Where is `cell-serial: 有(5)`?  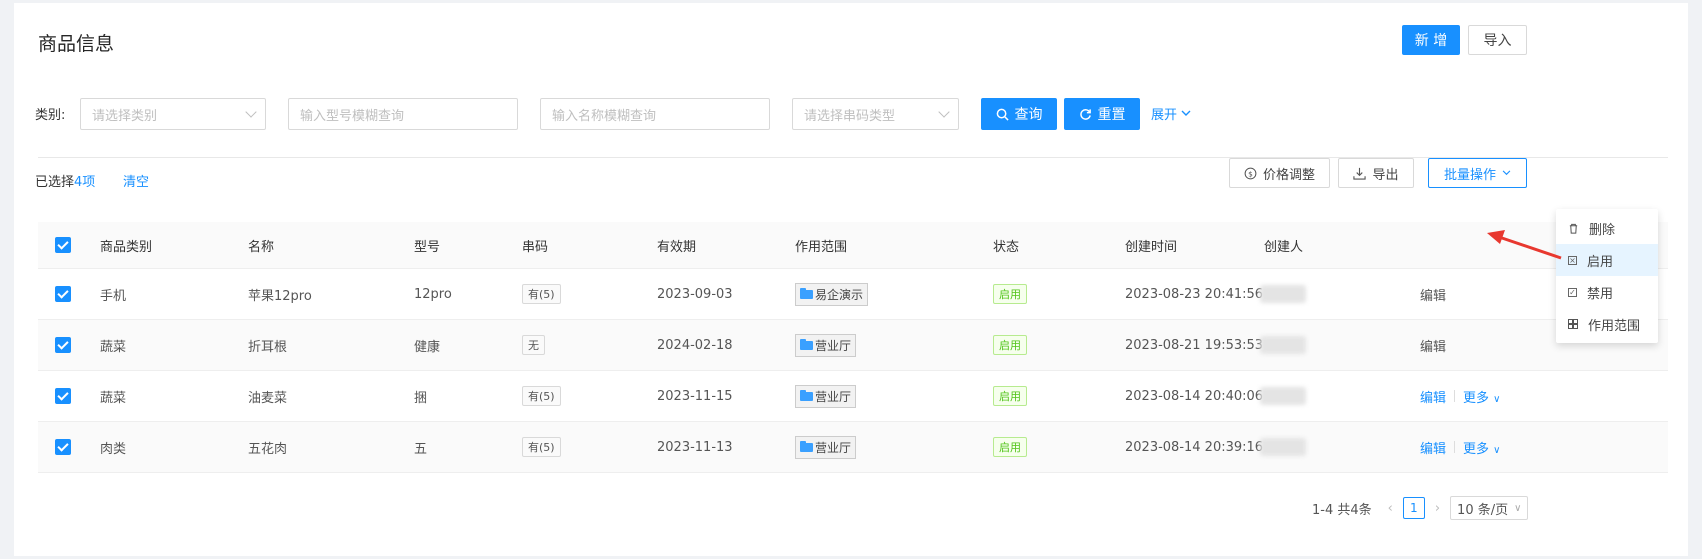
cell-serial: 有(5) is located at coordinates (541, 447).